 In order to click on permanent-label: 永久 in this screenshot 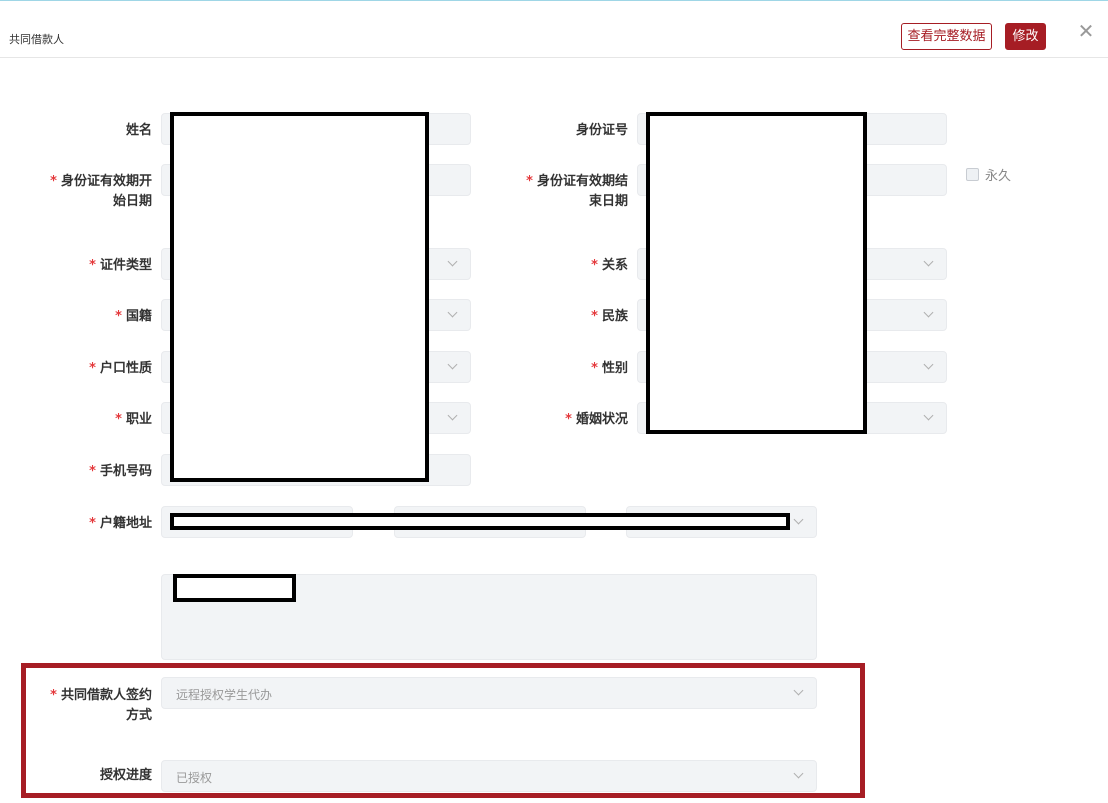, I will do `click(998, 176)`.